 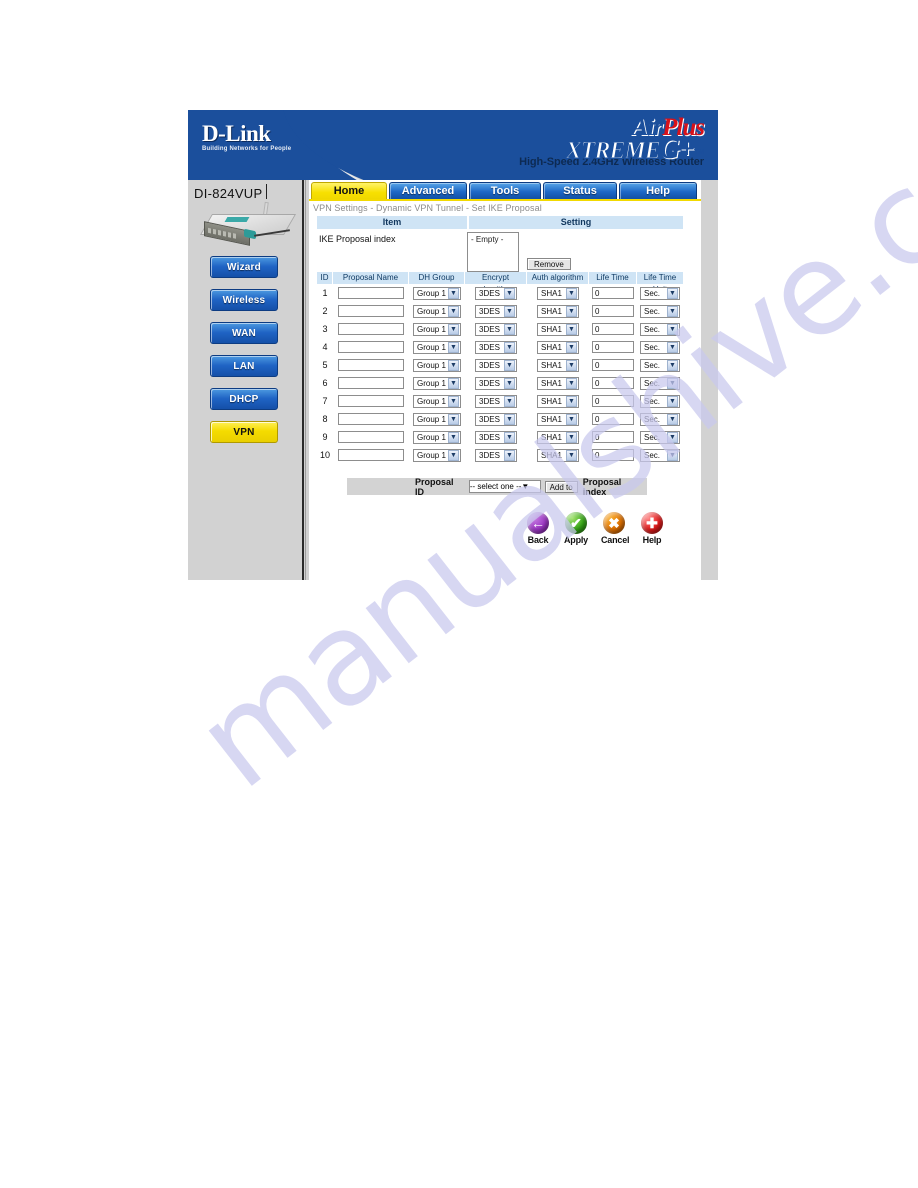 I want to click on auth-algorithm-select-value: SHA1, so click(x=551, y=383).